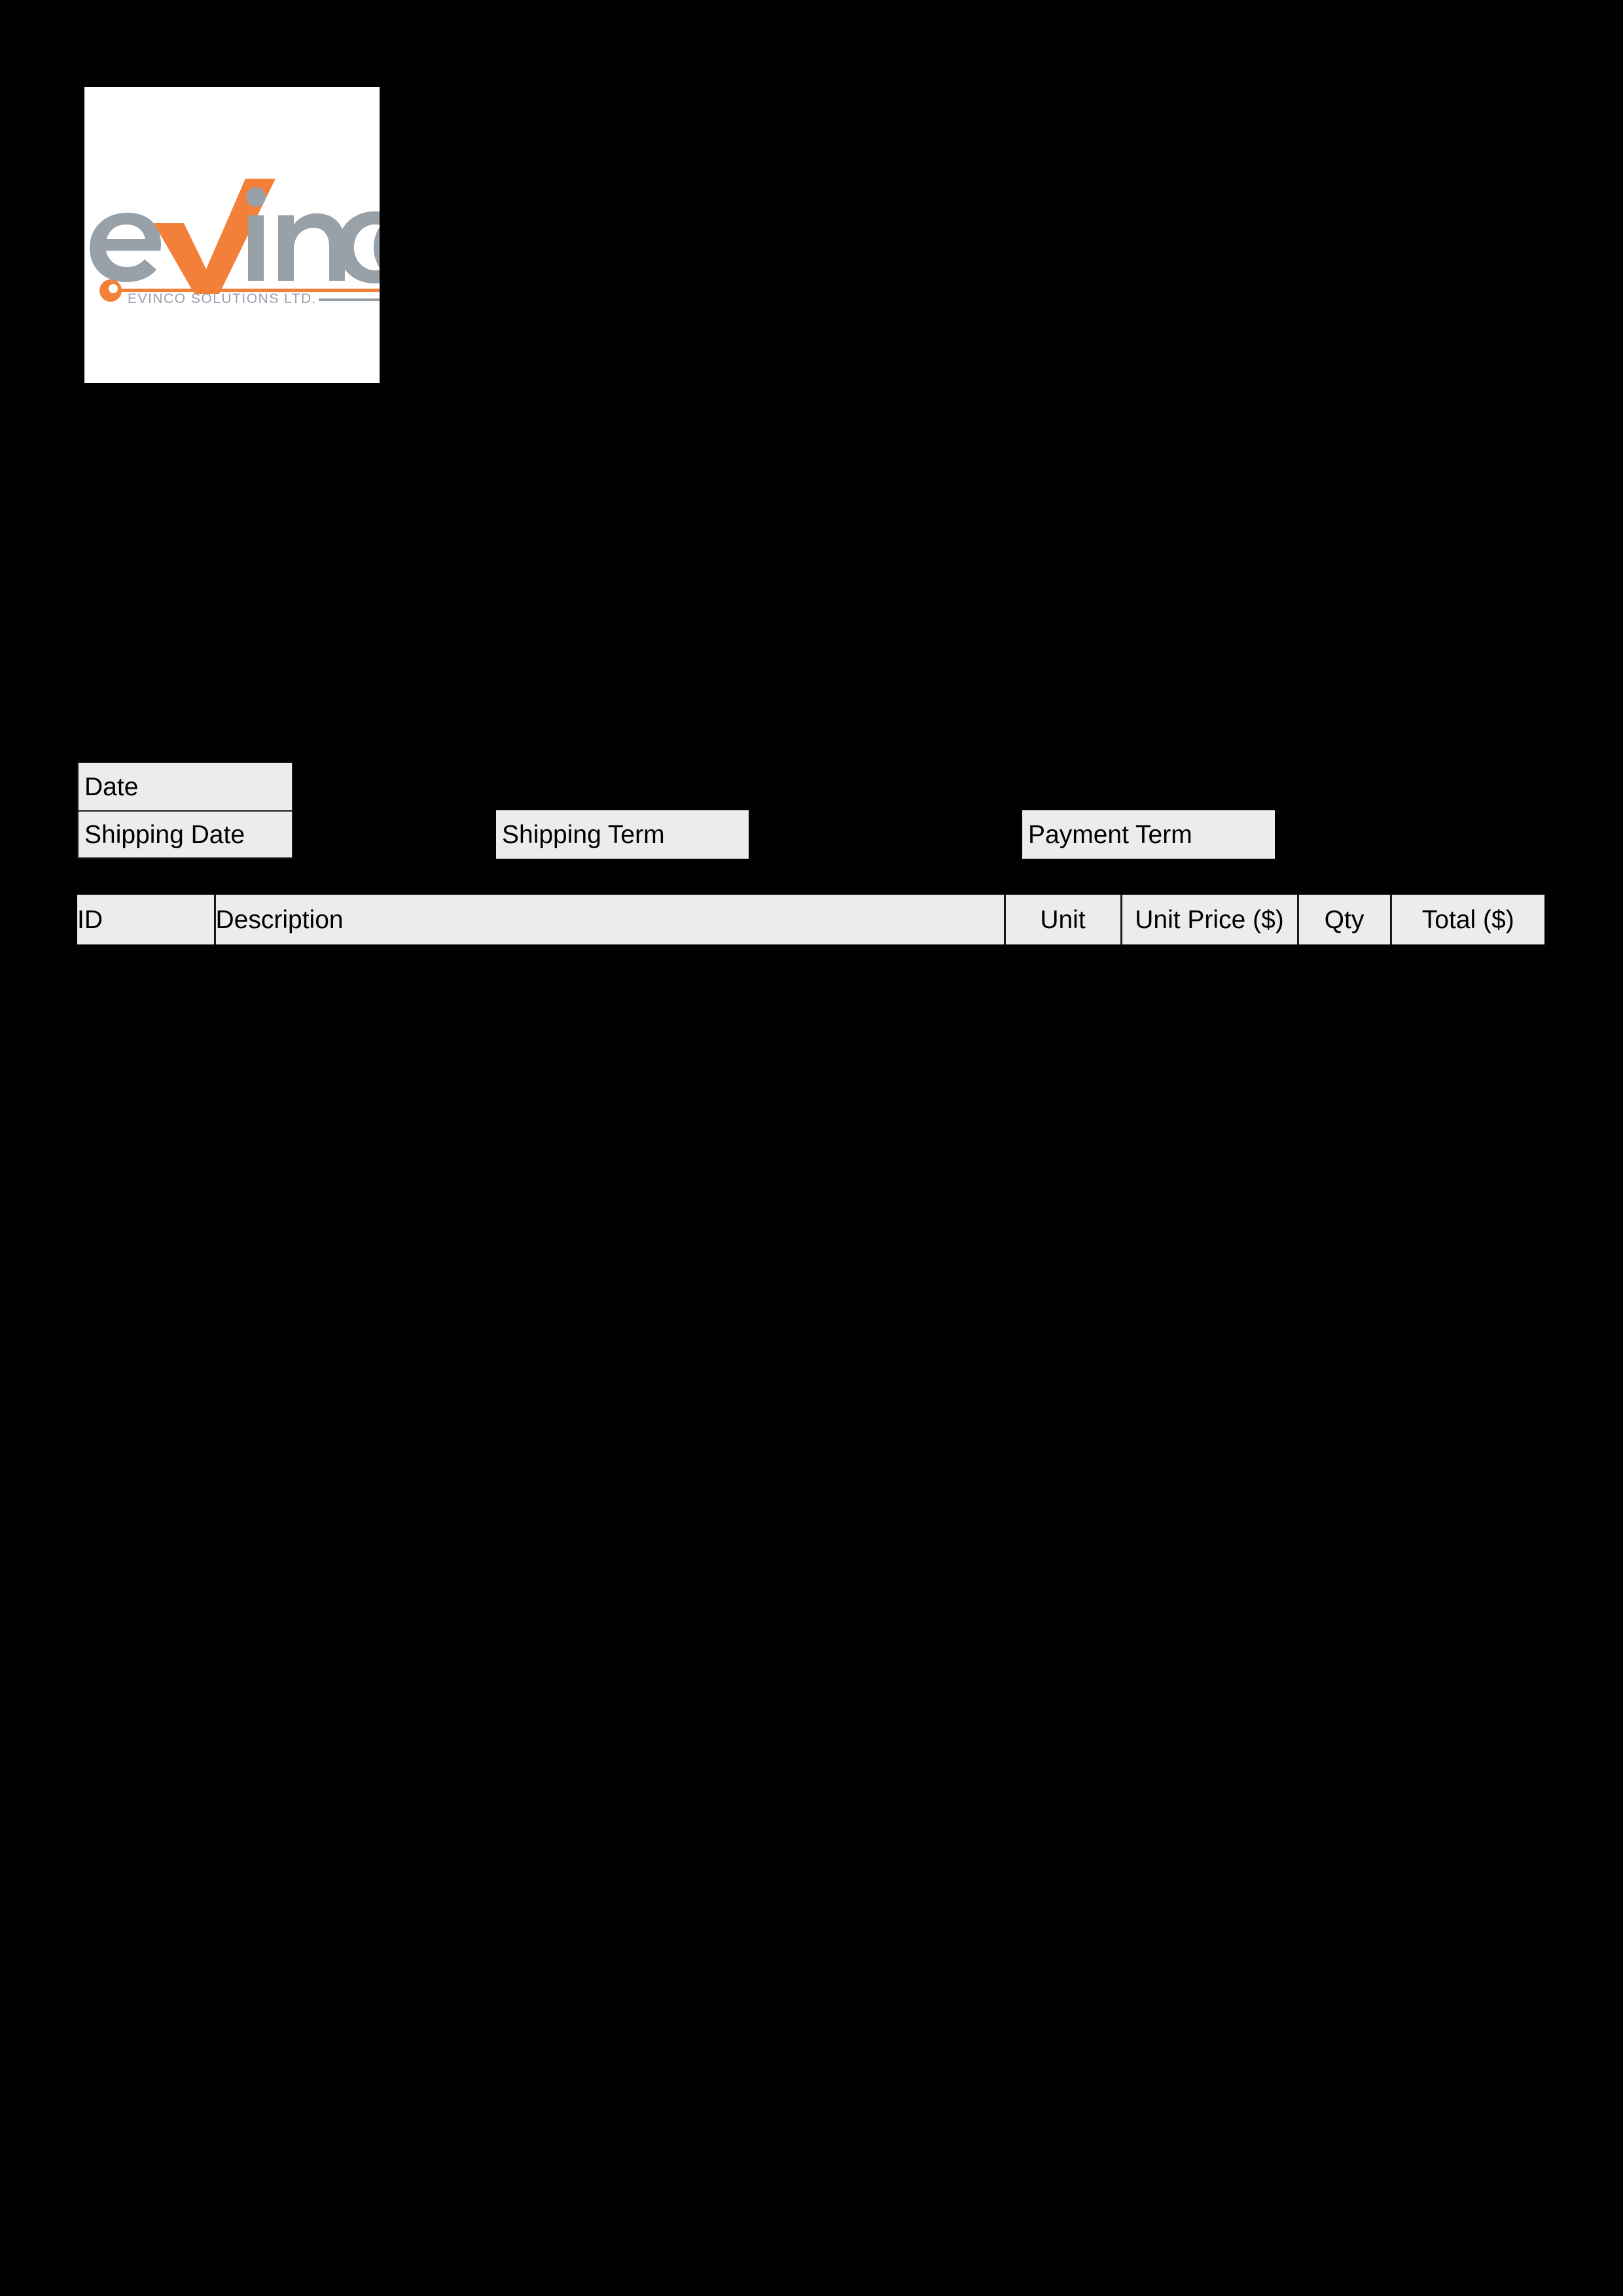  I want to click on shipping-term-field: Shipping Term, so click(622, 834).